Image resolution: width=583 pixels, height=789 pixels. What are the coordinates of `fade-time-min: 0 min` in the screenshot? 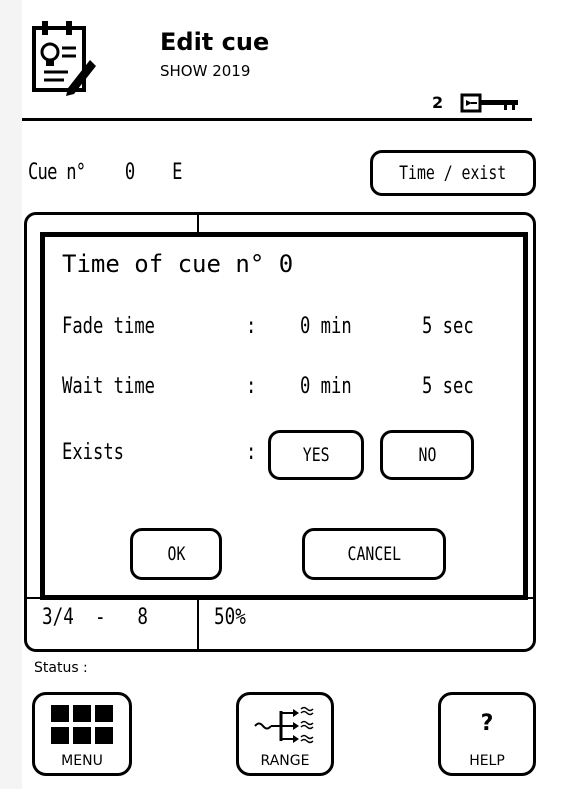 It's located at (326, 326).